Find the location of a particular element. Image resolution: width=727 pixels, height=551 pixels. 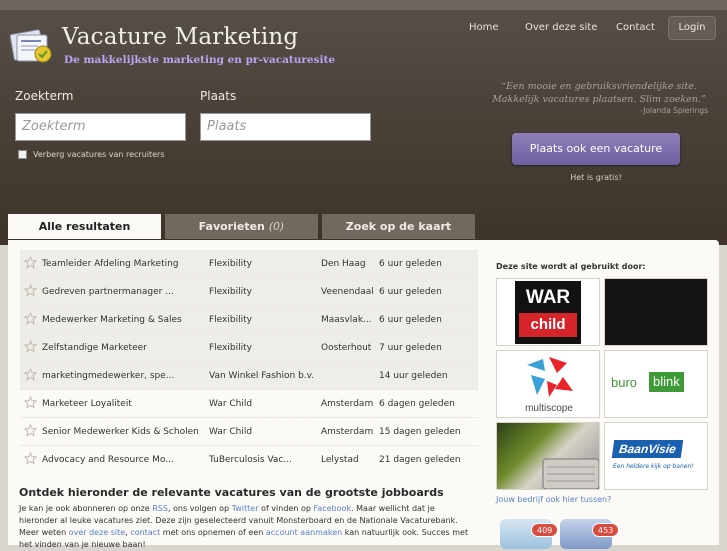

job-date: 21 dagen geleden is located at coordinates (420, 460).